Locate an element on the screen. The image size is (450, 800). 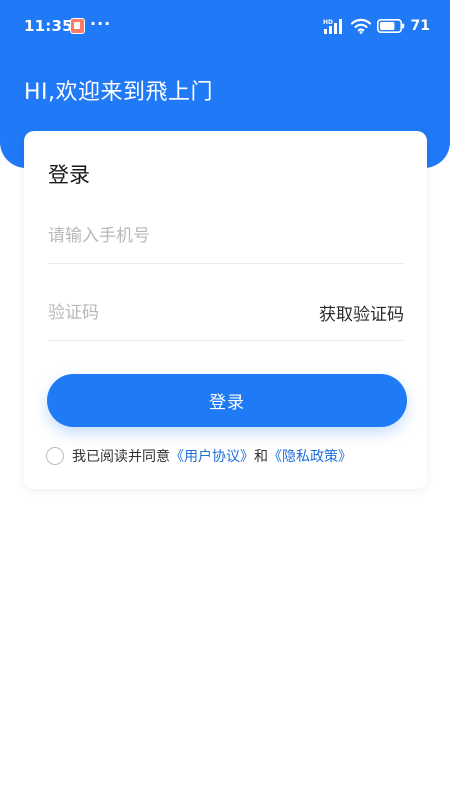
notification-app-icon is located at coordinates (77, 26).